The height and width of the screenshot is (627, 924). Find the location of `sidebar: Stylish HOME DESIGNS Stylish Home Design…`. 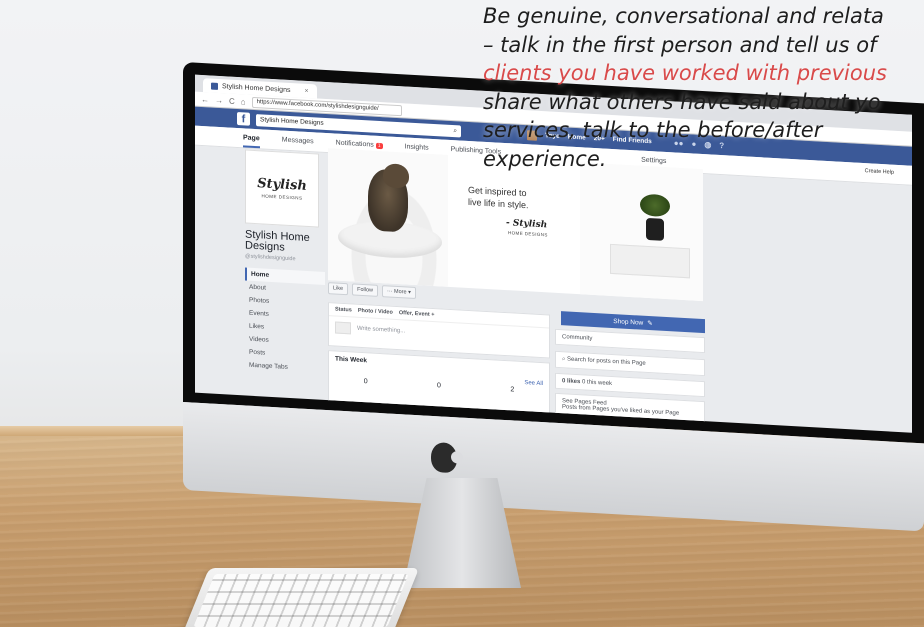

sidebar: Stylish HOME DESIGNS Stylish Home Design… is located at coordinates (285, 262).